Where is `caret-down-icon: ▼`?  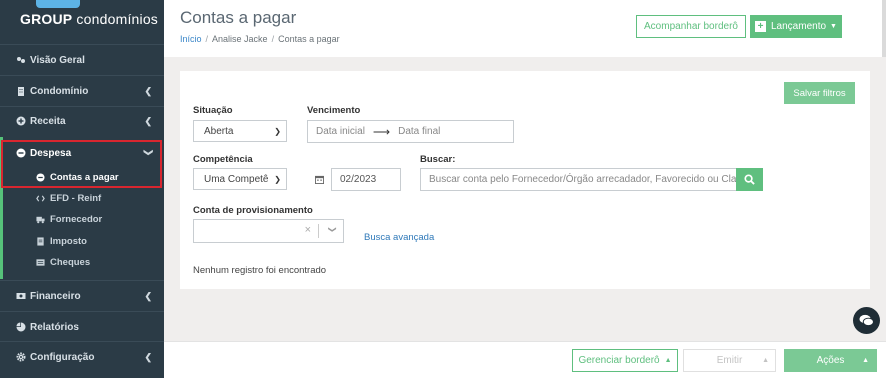 caret-down-icon: ▼ is located at coordinates (833, 26).